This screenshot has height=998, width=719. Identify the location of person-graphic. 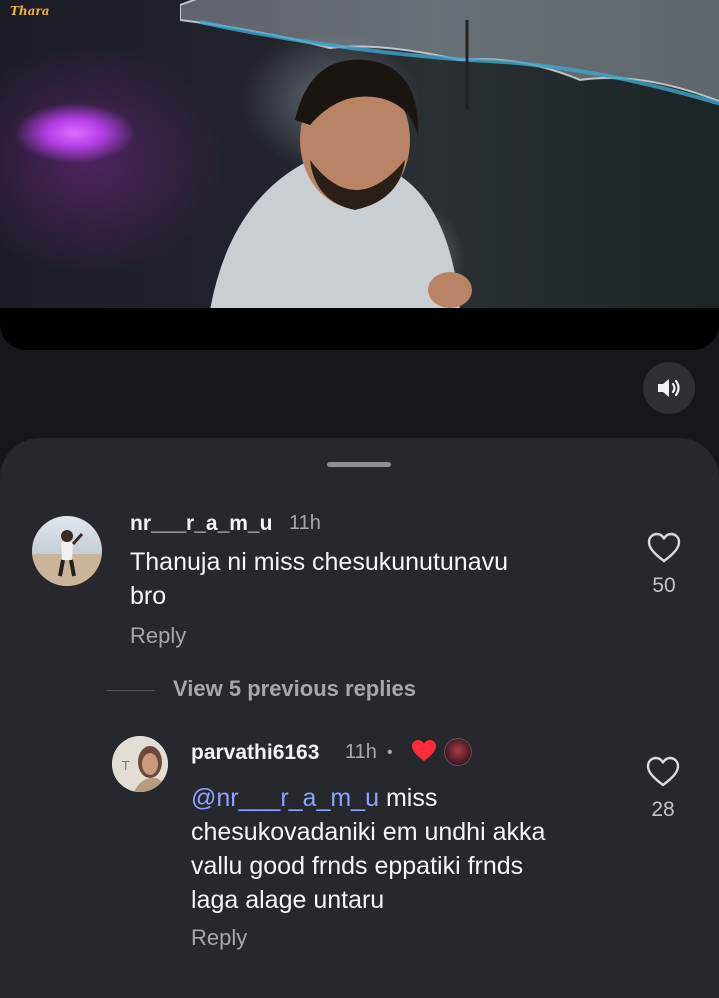
(341, 183).